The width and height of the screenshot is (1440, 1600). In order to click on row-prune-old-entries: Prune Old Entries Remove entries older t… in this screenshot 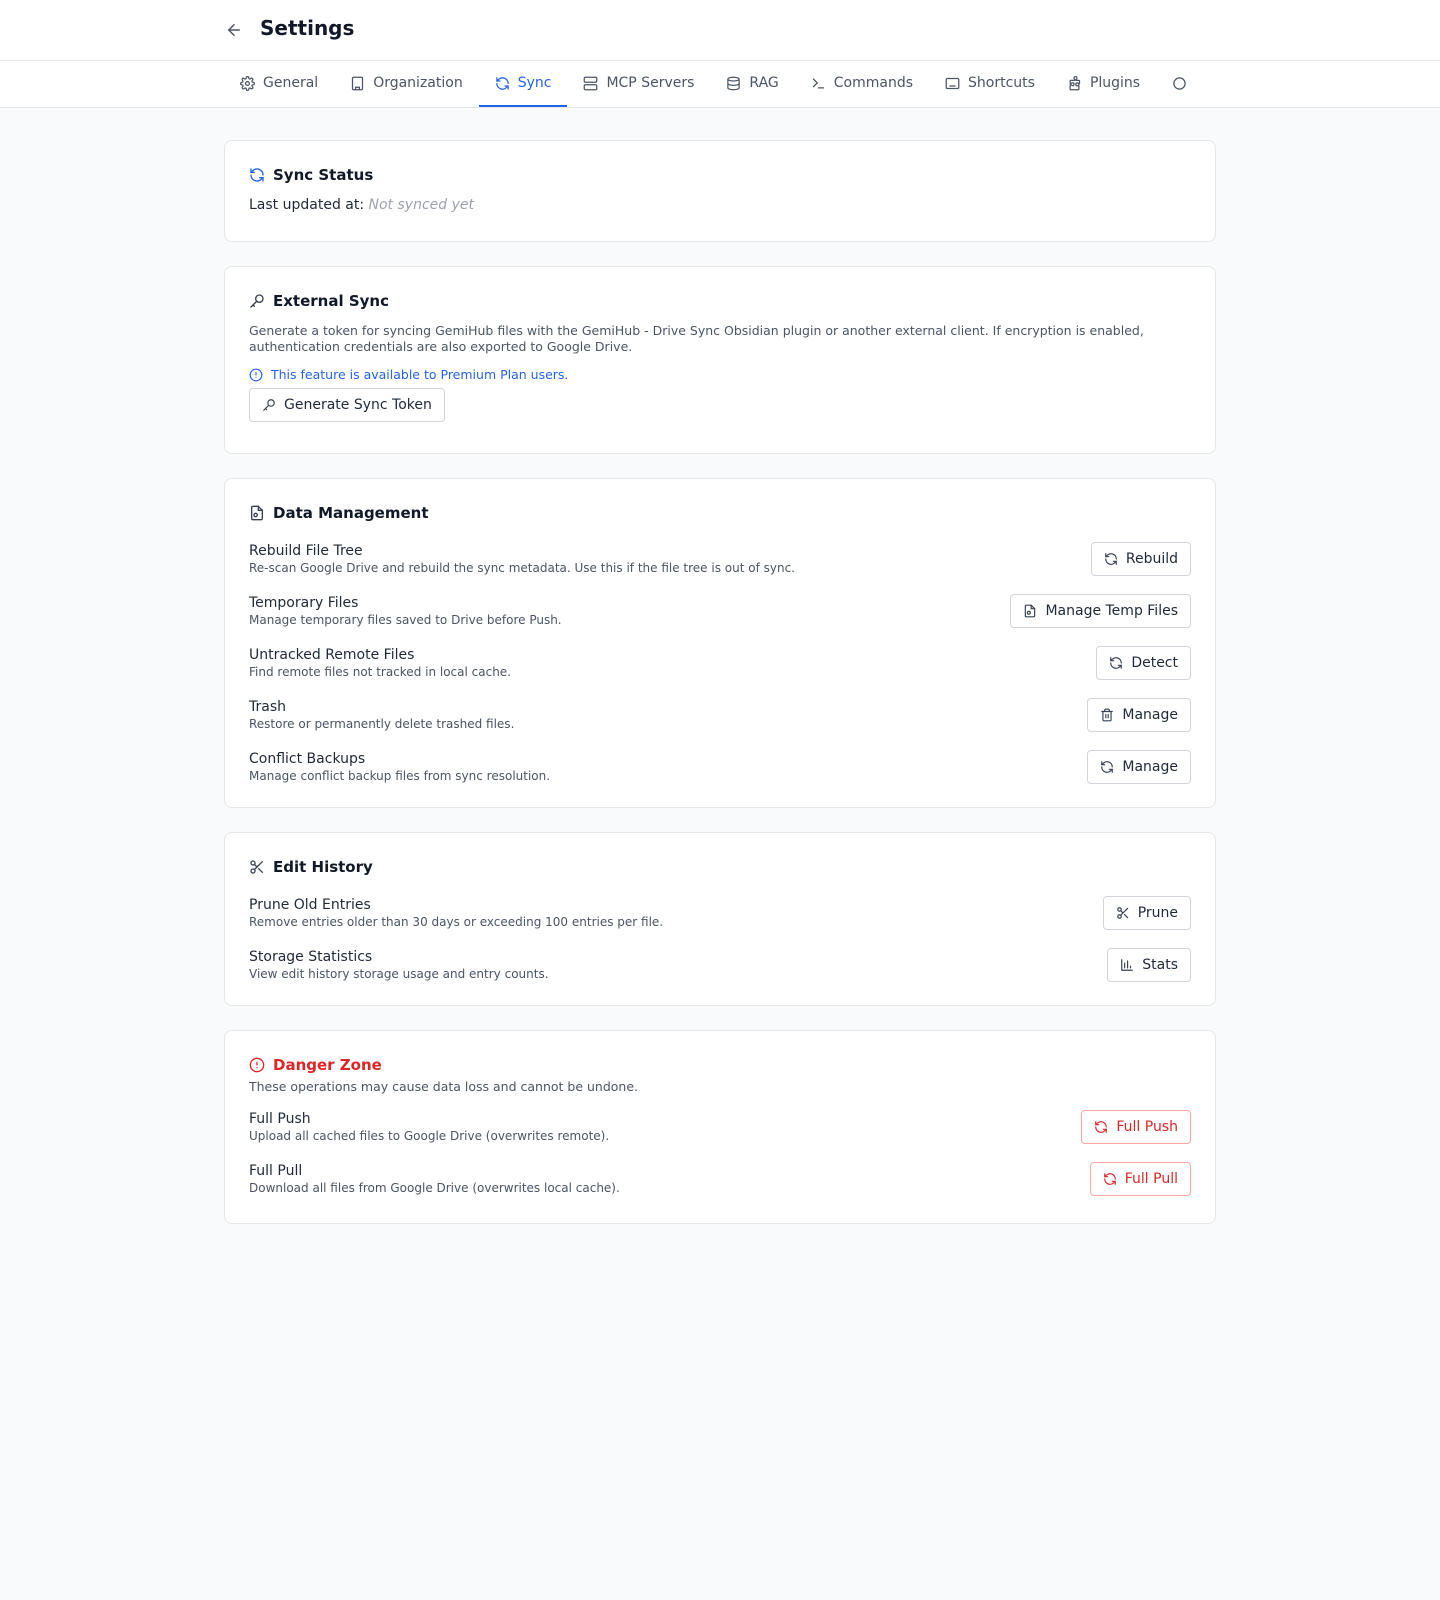, I will do `click(720, 913)`.